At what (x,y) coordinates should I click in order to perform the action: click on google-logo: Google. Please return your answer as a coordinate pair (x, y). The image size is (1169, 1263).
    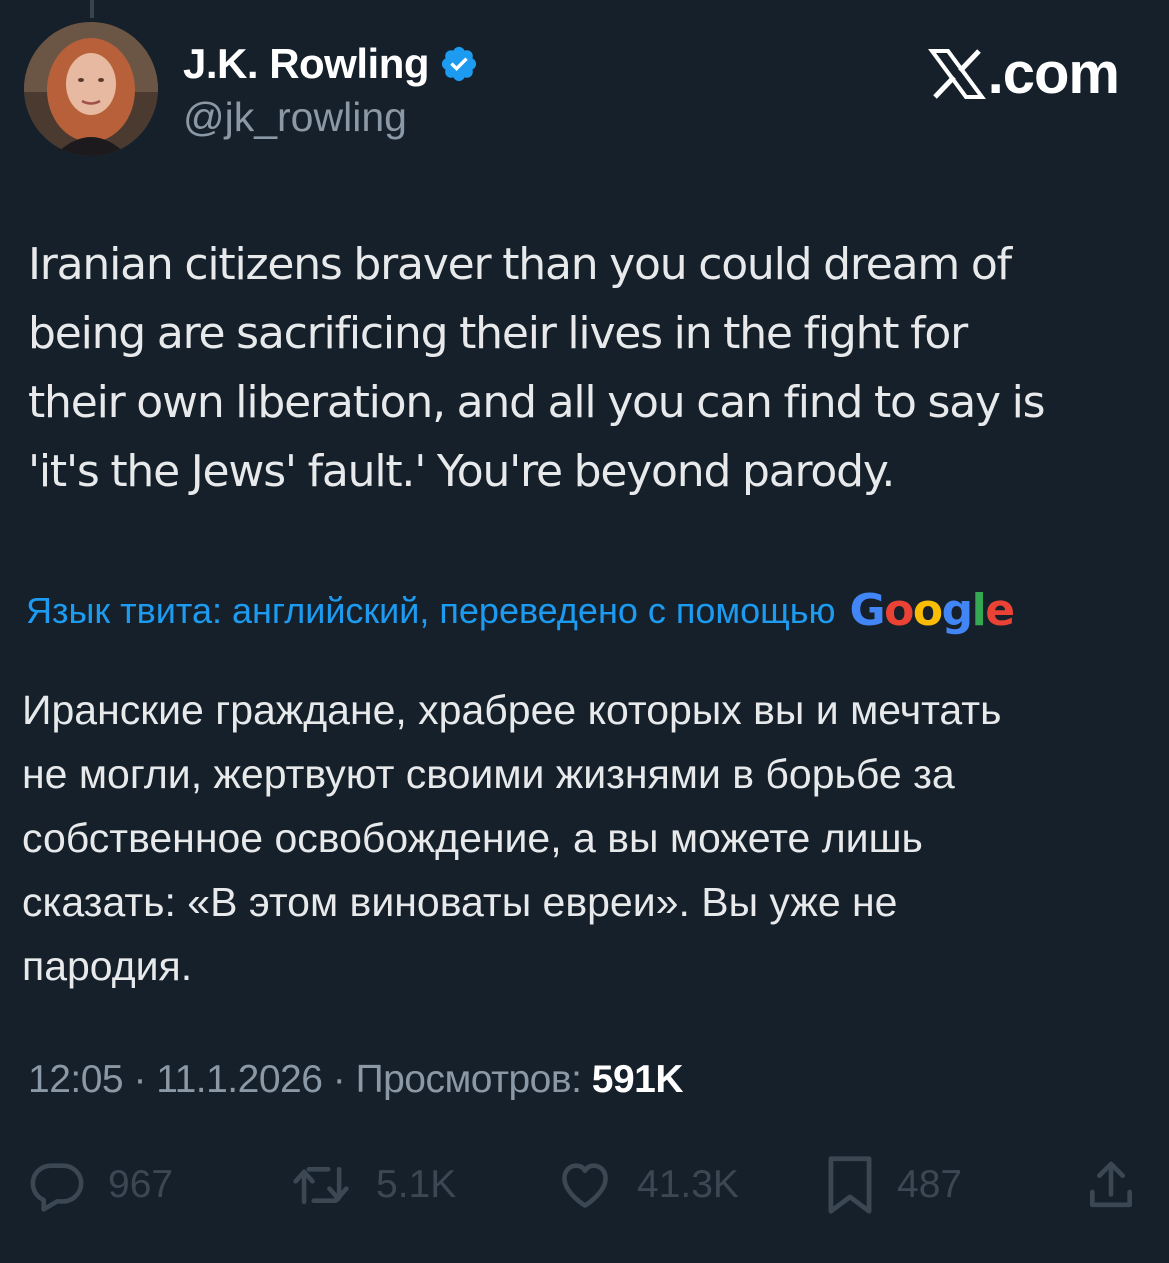
    Looking at the image, I should click on (932, 610).